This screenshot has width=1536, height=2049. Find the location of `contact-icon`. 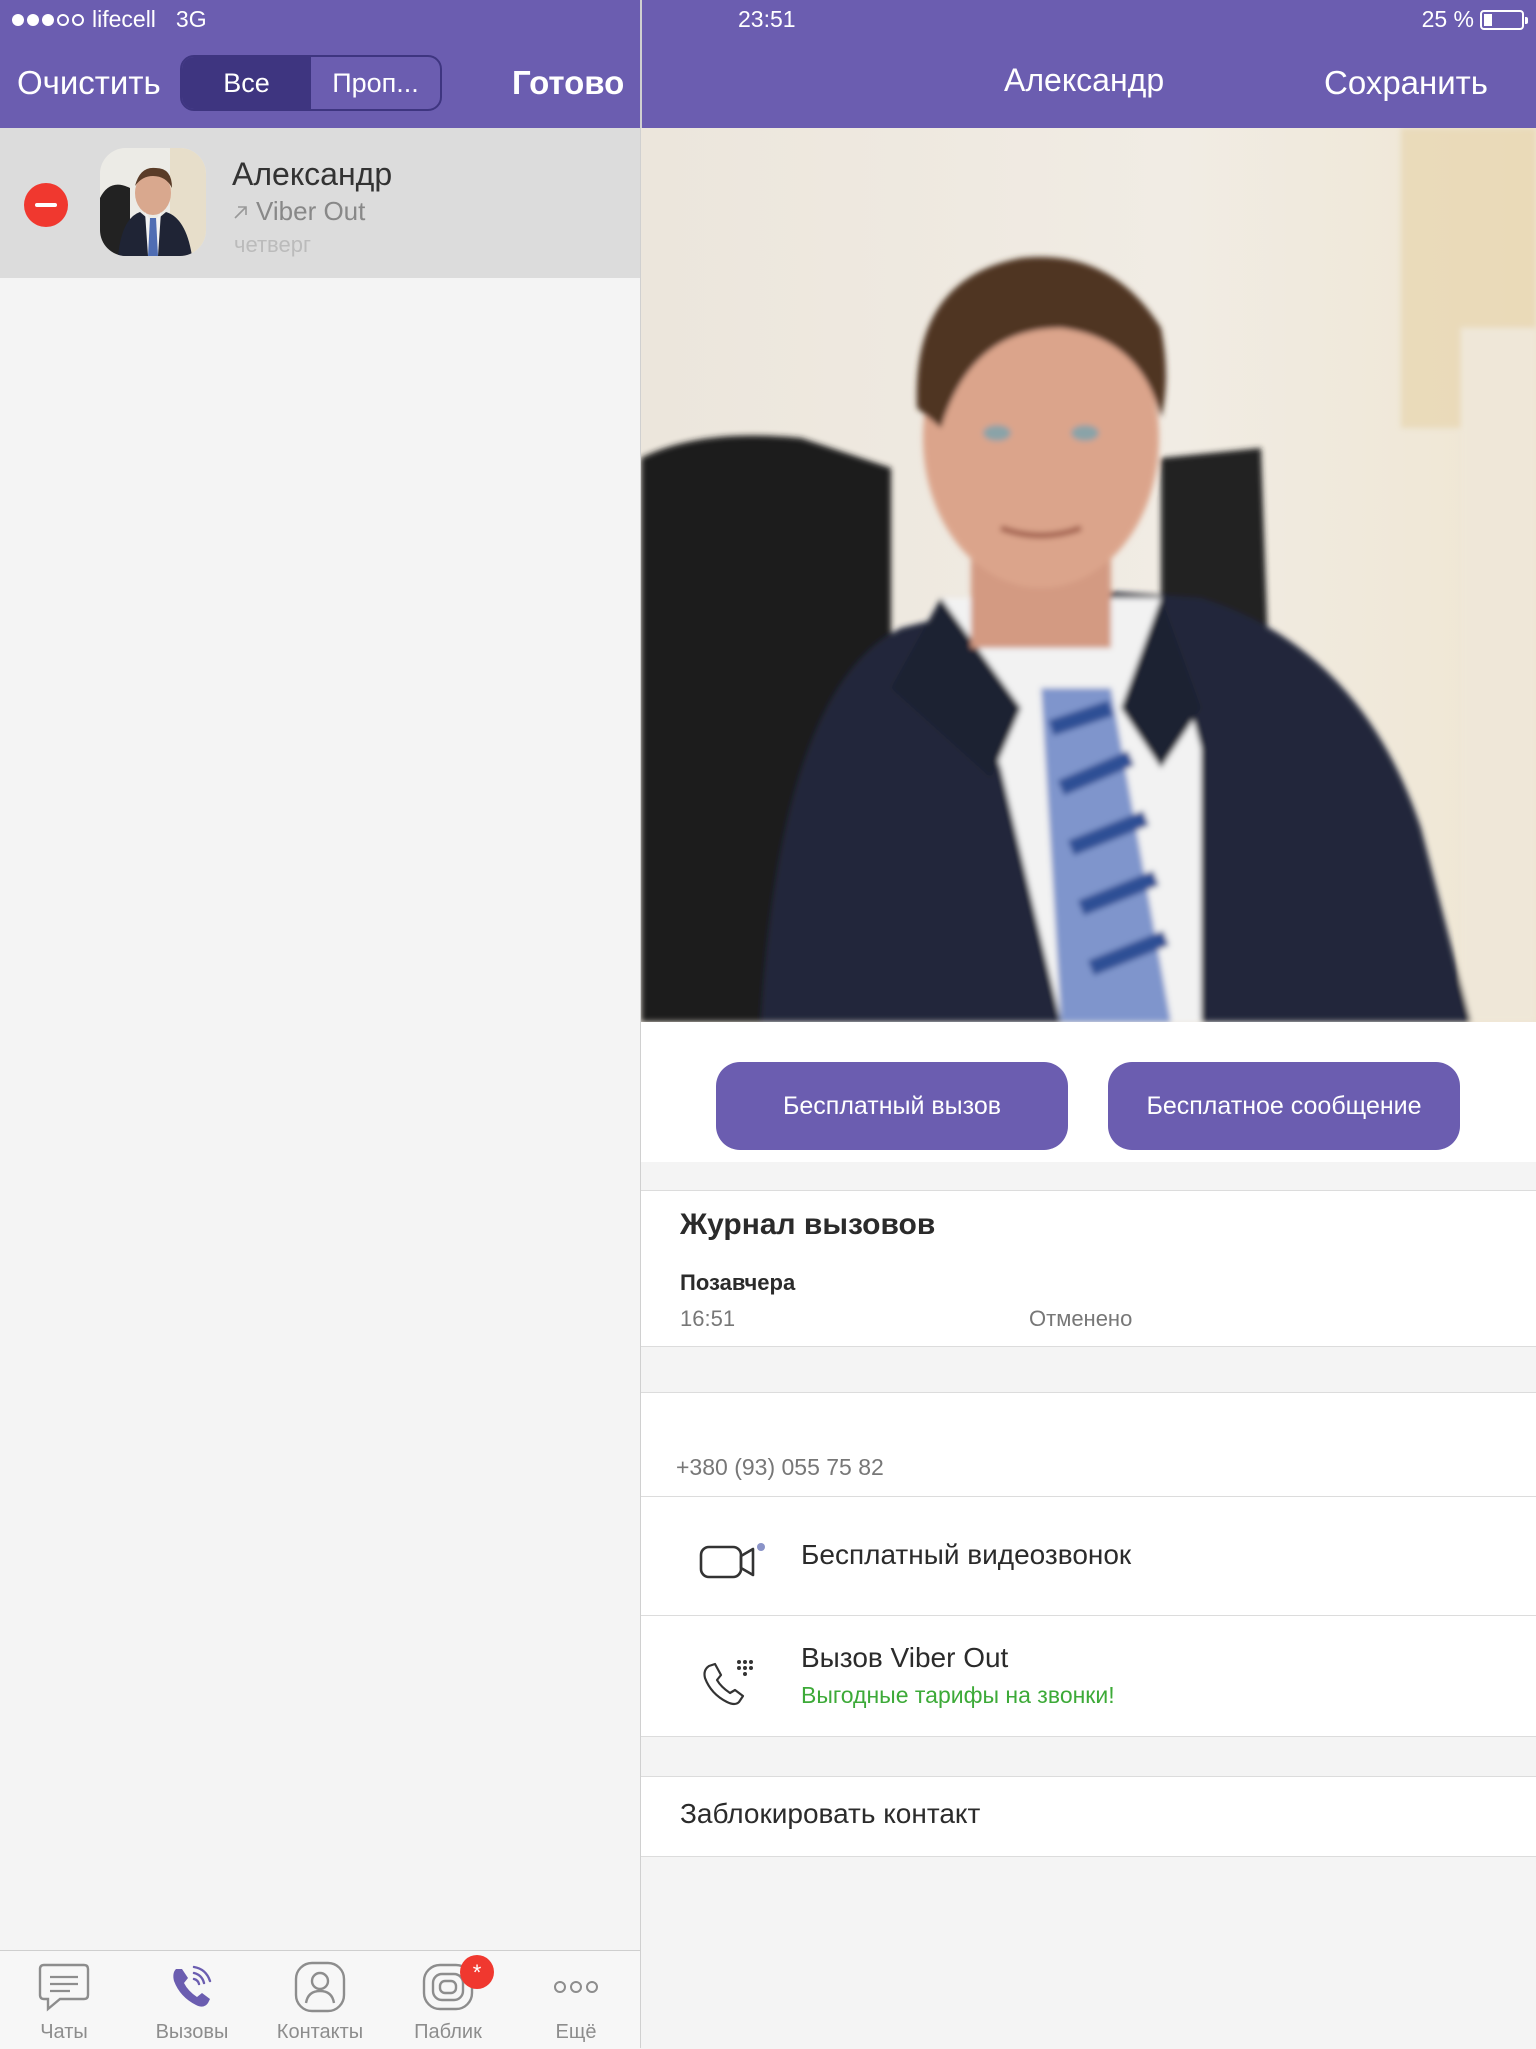

contact-icon is located at coordinates (320, 1987).